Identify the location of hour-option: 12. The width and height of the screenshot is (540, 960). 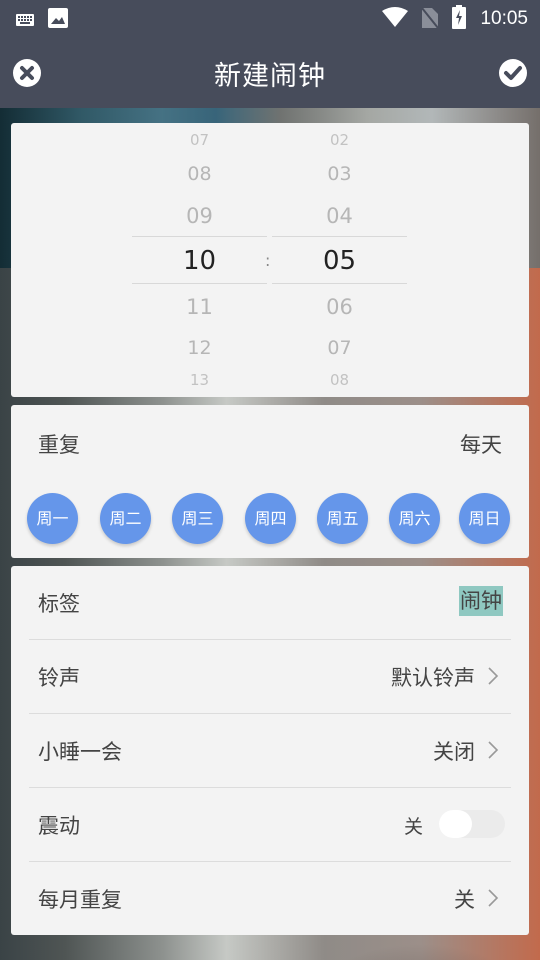
(199, 348).